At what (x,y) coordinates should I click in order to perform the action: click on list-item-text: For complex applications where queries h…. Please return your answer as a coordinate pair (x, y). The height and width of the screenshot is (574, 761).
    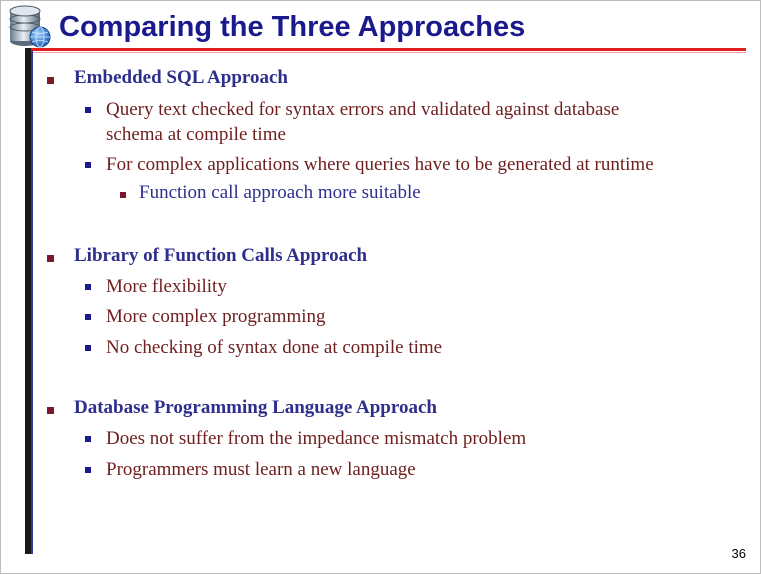
    Looking at the image, I should click on (380, 164).